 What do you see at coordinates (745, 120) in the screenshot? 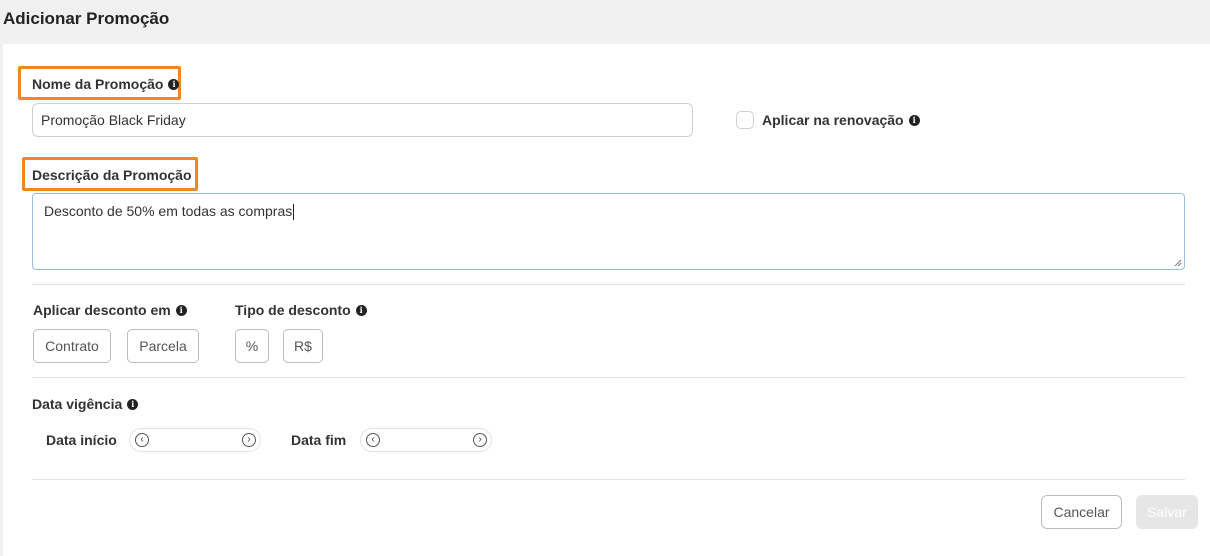
I see `renewal-checkbox` at bounding box center [745, 120].